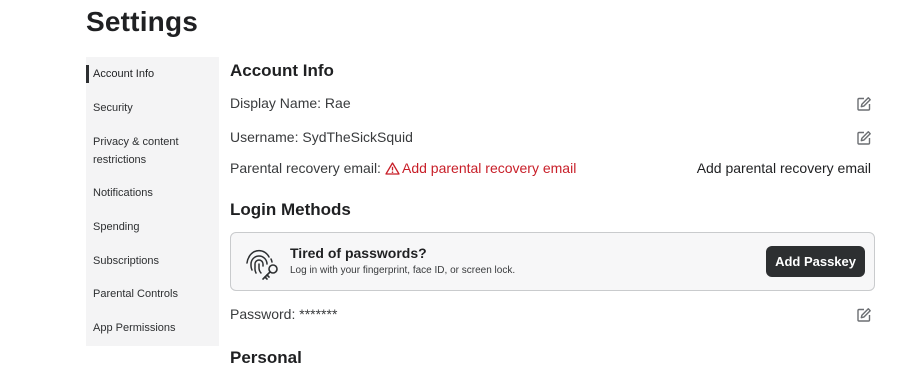  I want to click on sidebar-item-label: App Permissions, so click(134, 328).